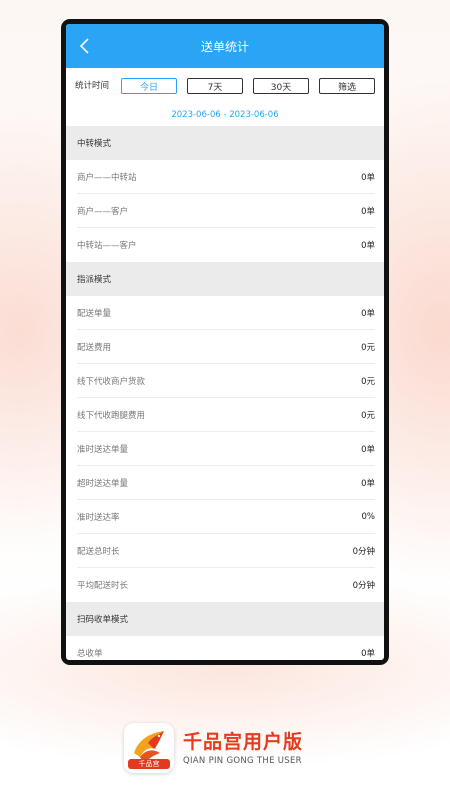 The width and height of the screenshot is (450, 800). Describe the element at coordinates (368, 516) in the screenshot. I see `stat-value: 0%` at that location.